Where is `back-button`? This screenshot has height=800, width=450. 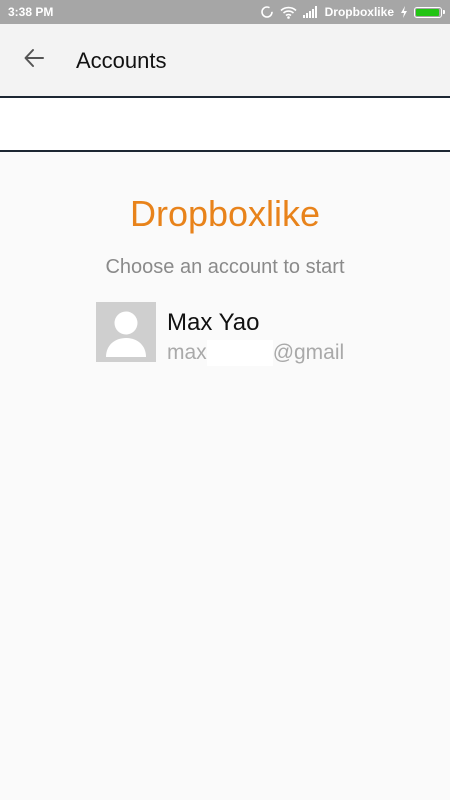 back-button is located at coordinates (34, 60).